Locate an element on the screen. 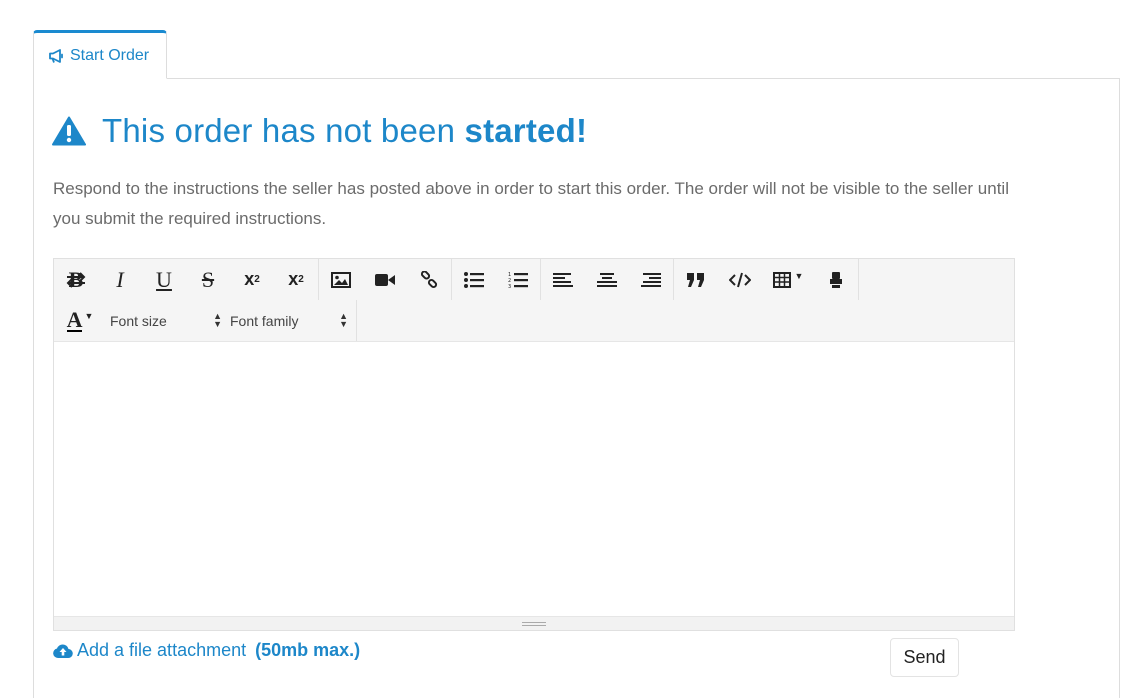 The width and height of the screenshot is (1131, 698). editor-resize-handle is located at coordinates (534, 623).